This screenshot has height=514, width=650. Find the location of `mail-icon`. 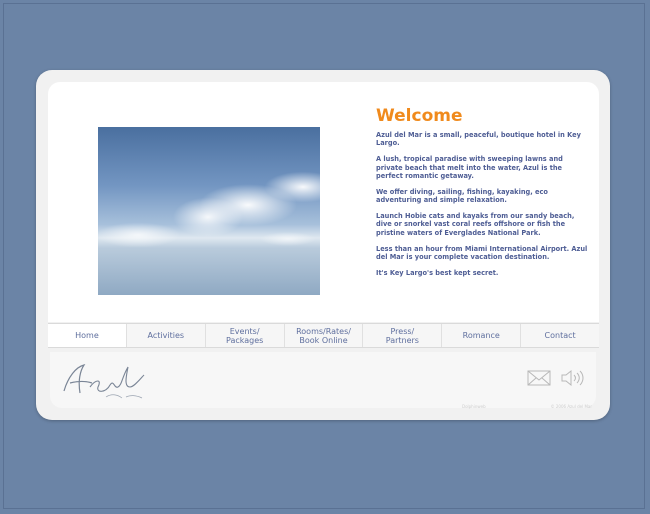

mail-icon is located at coordinates (539, 378).